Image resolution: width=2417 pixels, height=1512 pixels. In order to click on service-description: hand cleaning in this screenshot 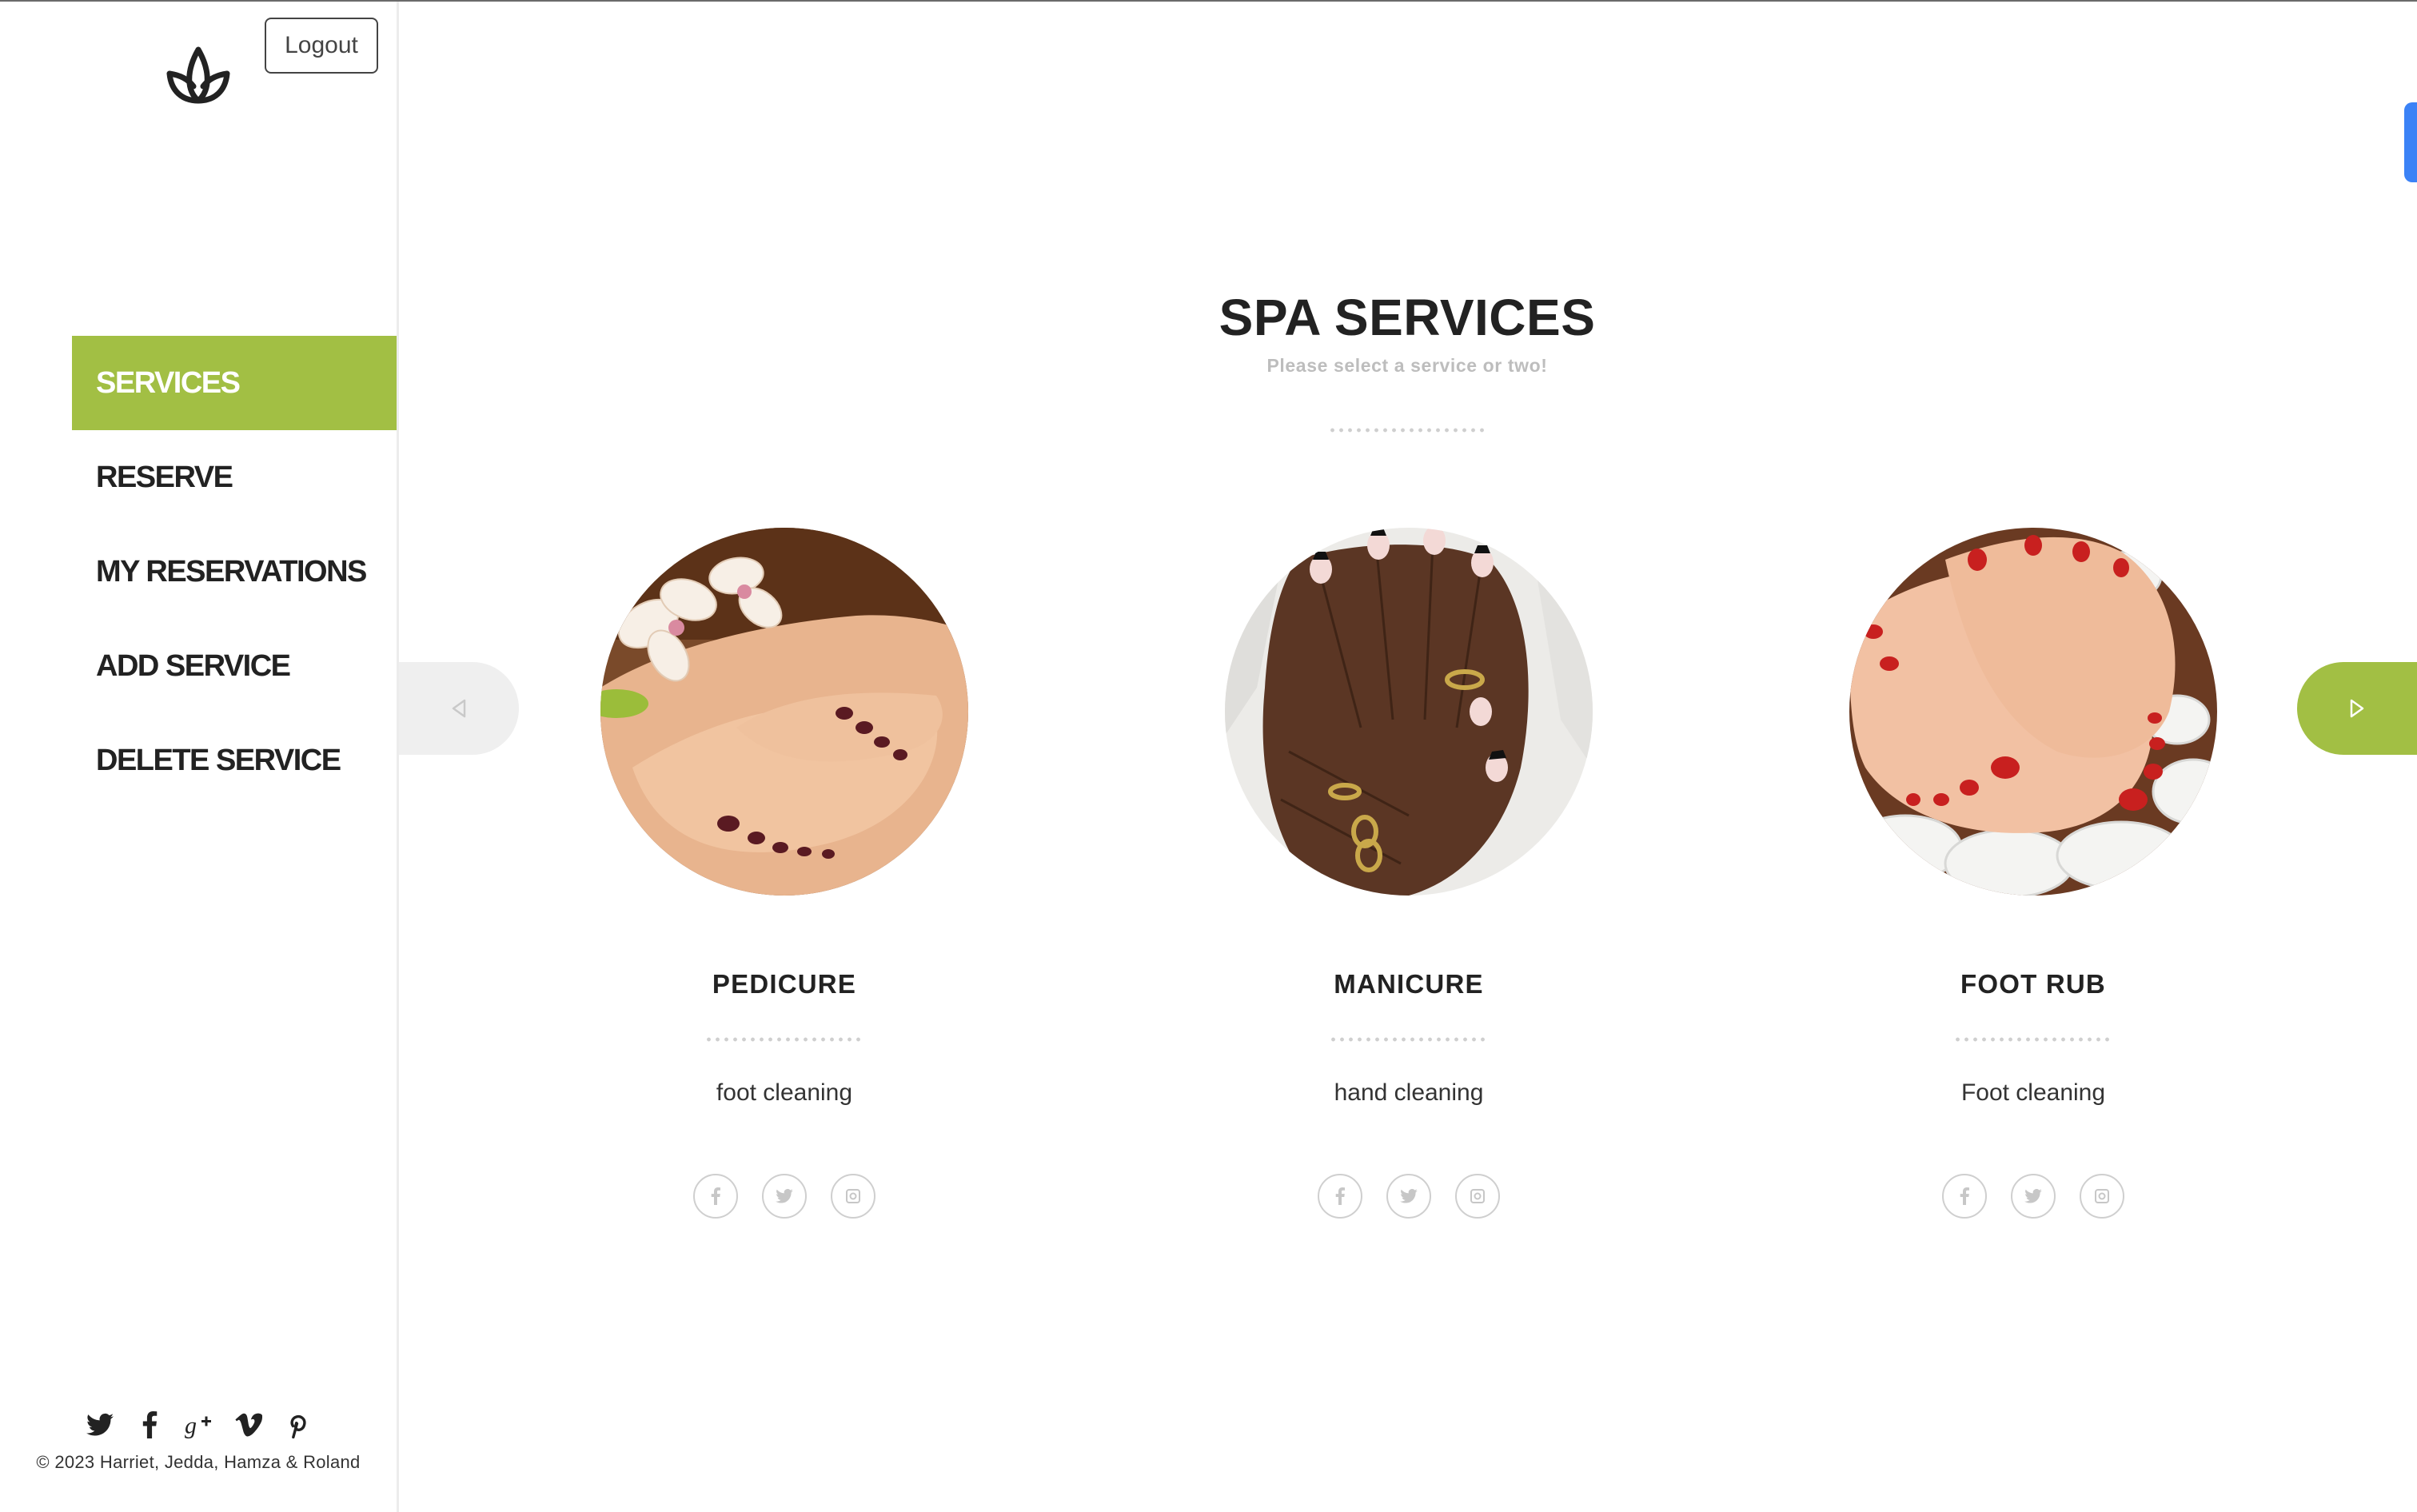, I will do `click(1409, 1092)`.